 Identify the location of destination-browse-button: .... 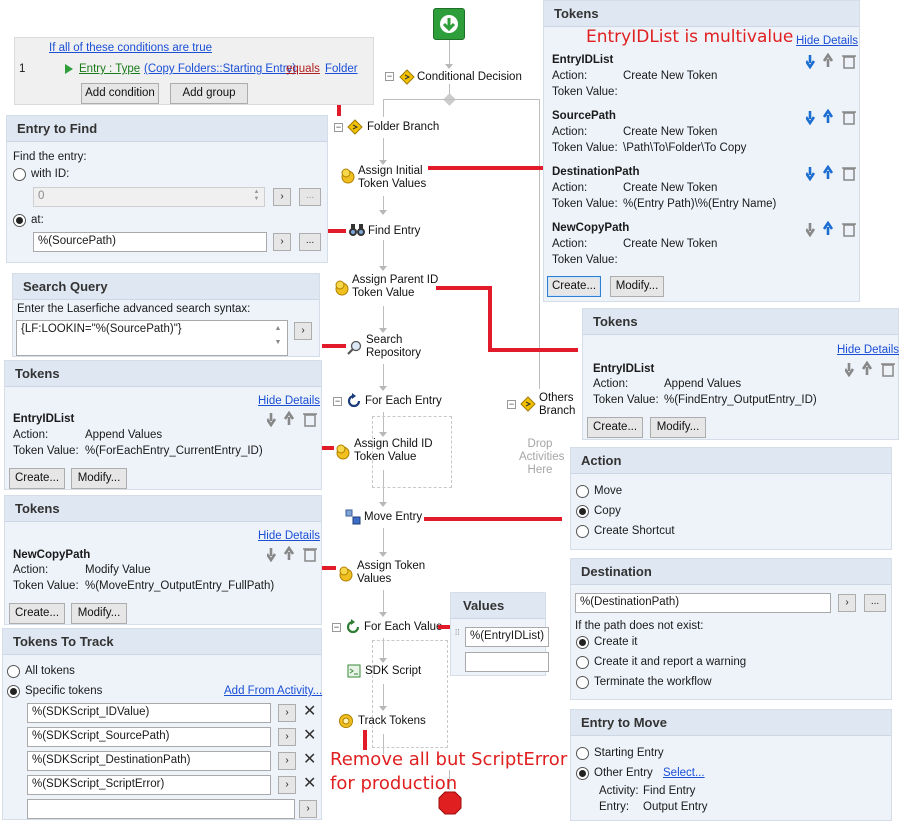
(875, 603).